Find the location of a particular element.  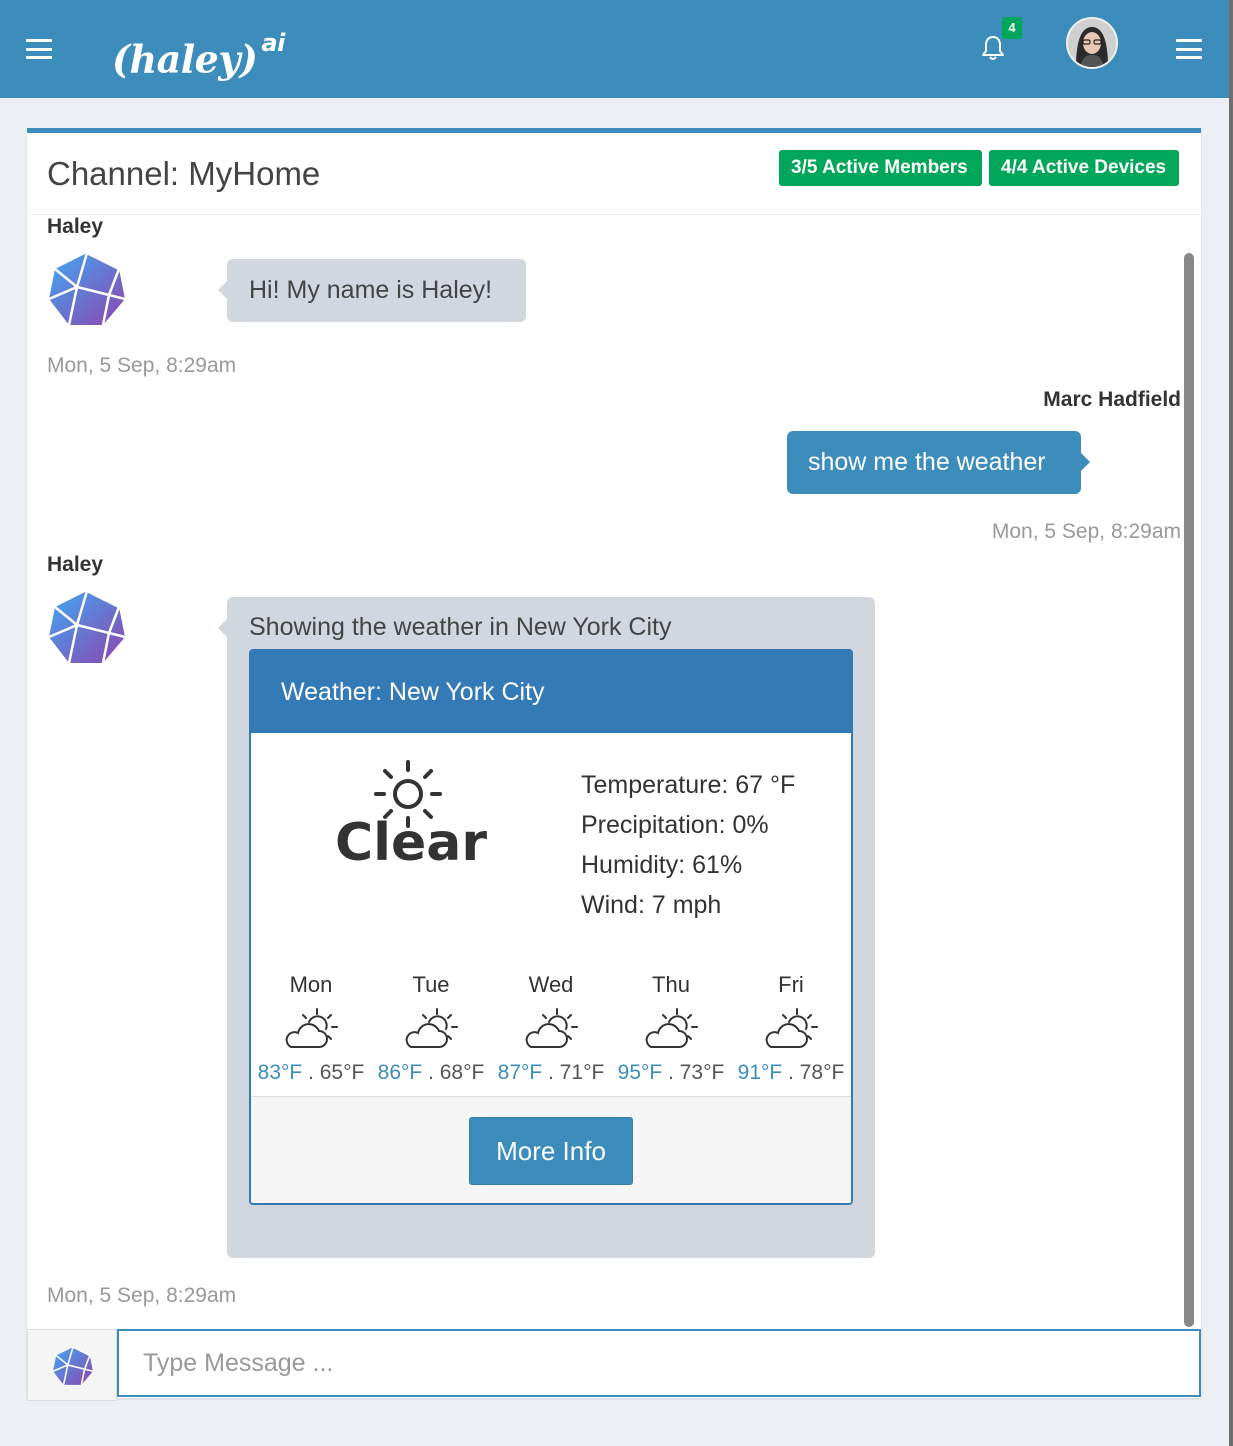

top-navbar: (haley) ai 4 is located at coordinates (616, 49).